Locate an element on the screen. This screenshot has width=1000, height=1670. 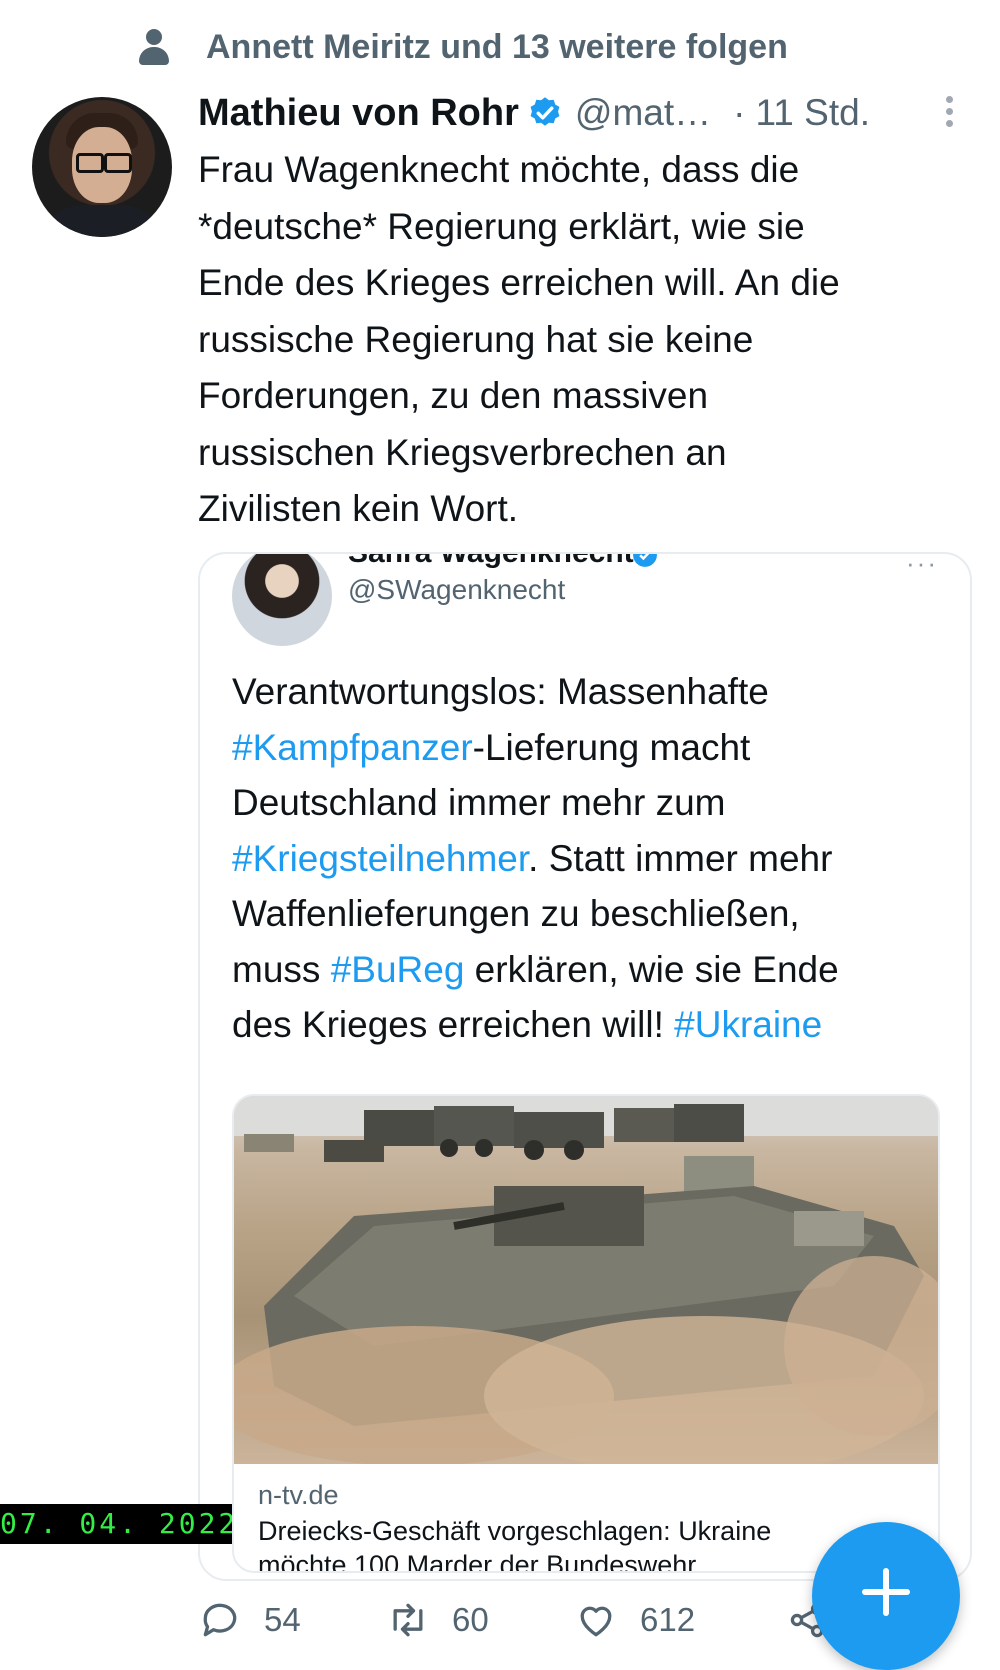
retweet-count: 60 is located at coordinates (470, 1619).